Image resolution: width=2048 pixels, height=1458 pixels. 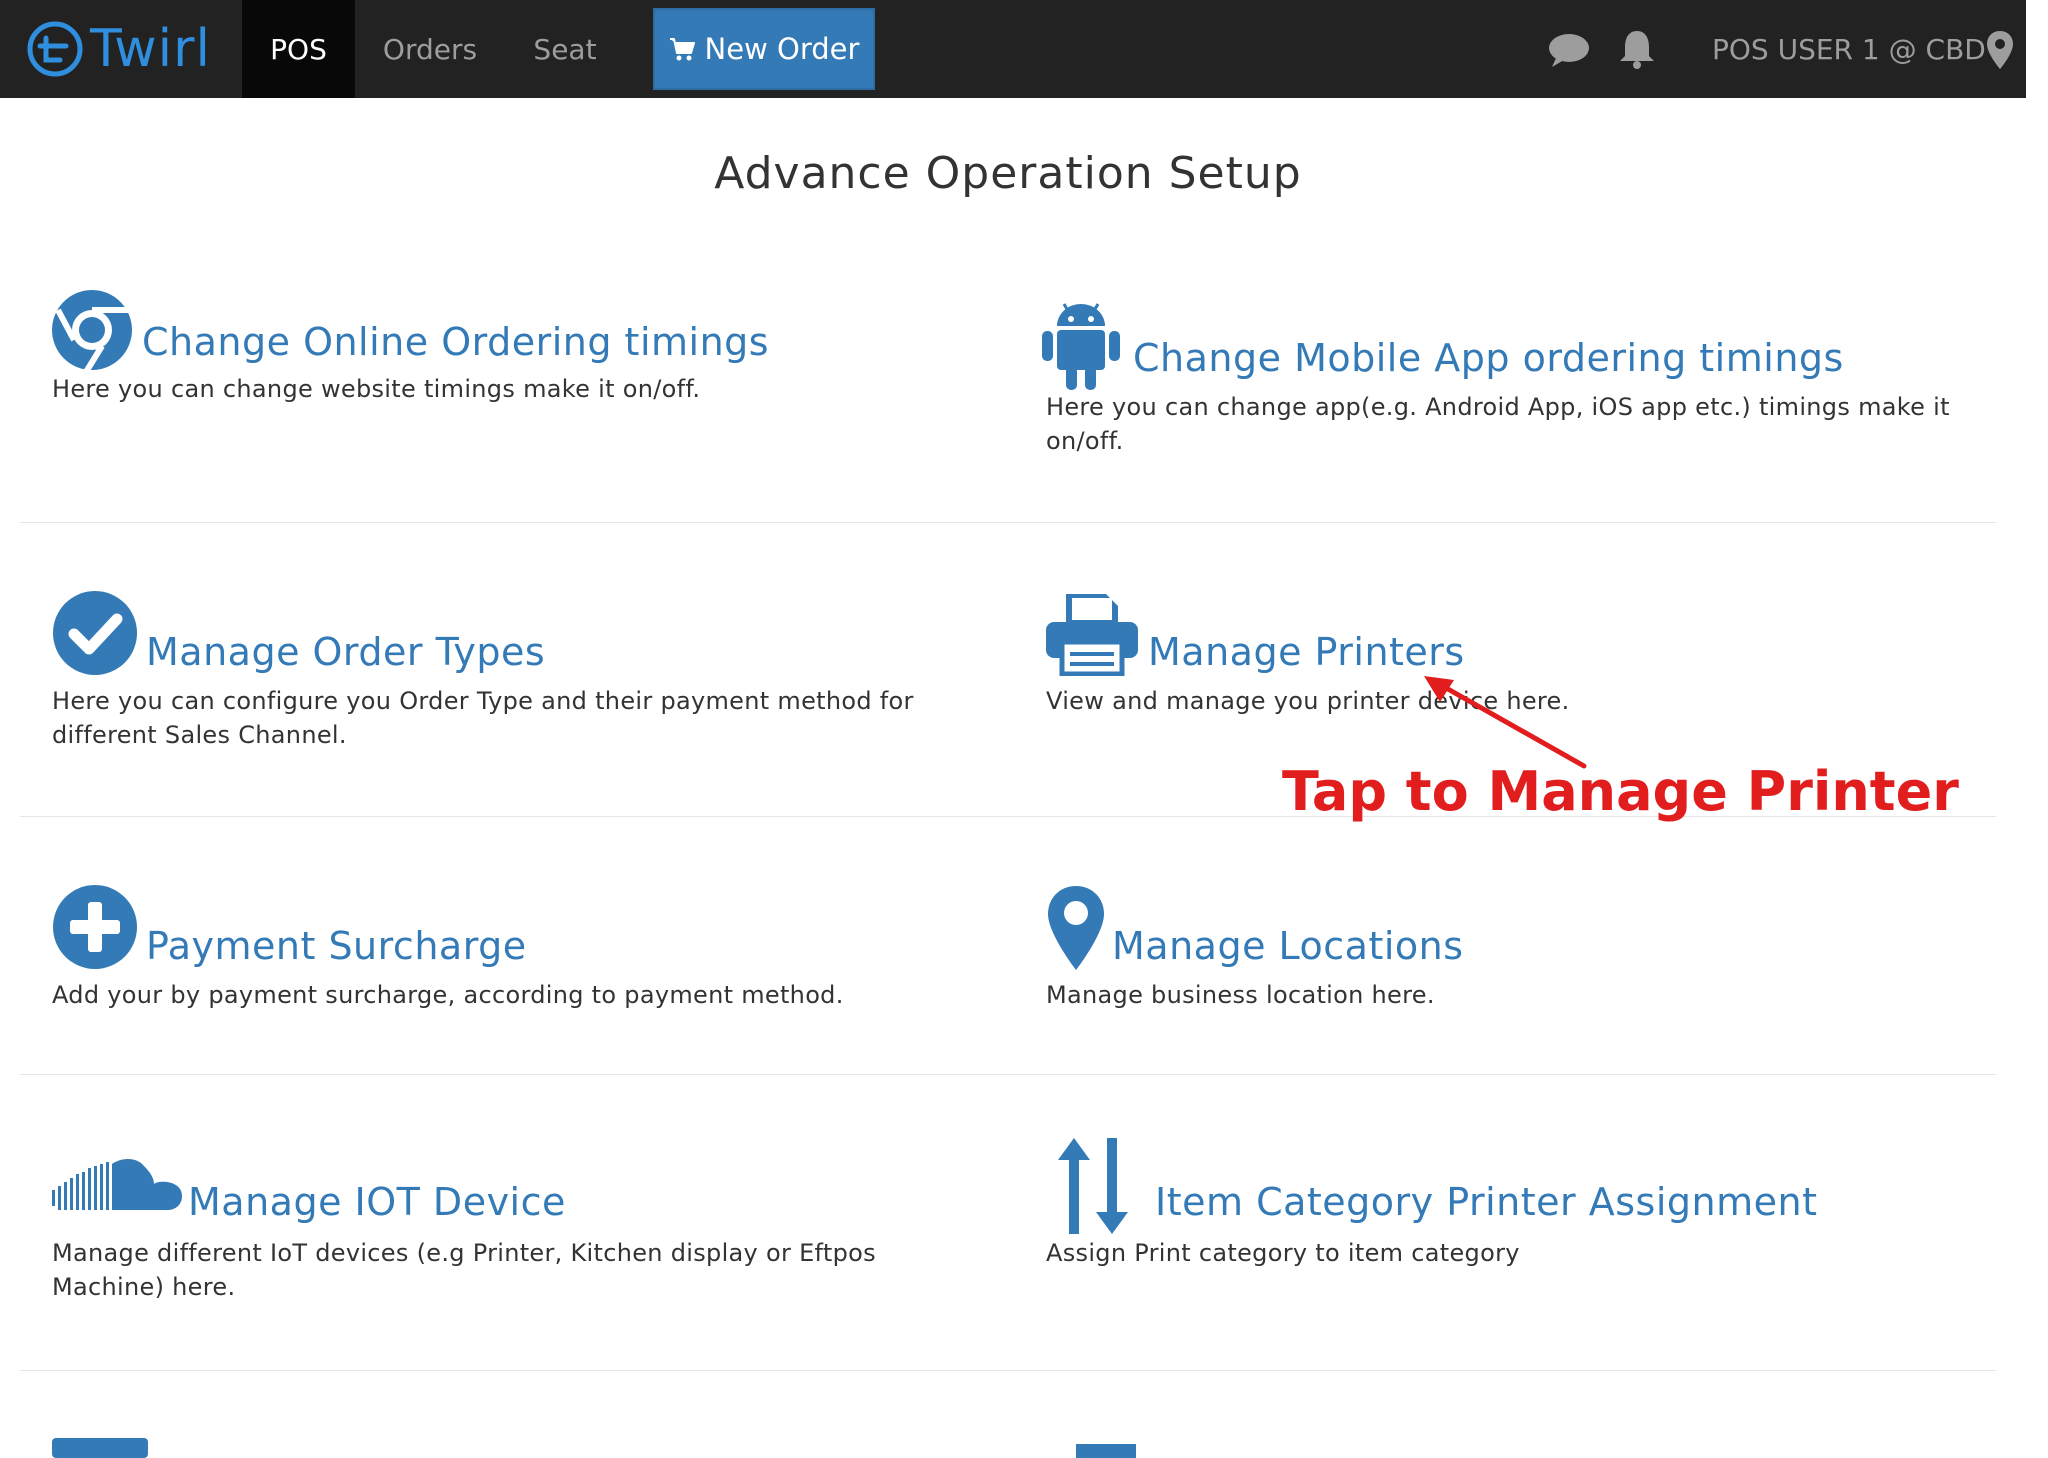 What do you see at coordinates (100, 1448) in the screenshot?
I see `grid-icon` at bounding box center [100, 1448].